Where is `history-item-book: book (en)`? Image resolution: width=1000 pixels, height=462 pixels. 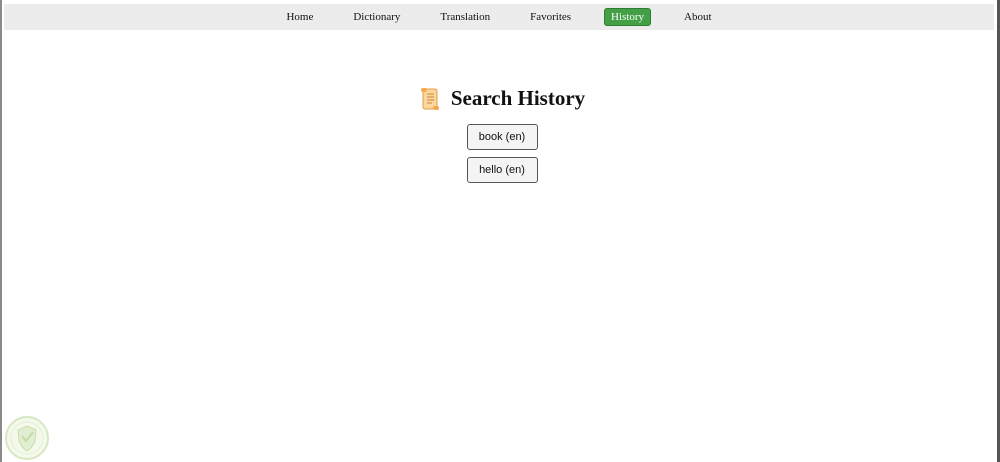
history-item-book: book (en) is located at coordinates (502, 137).